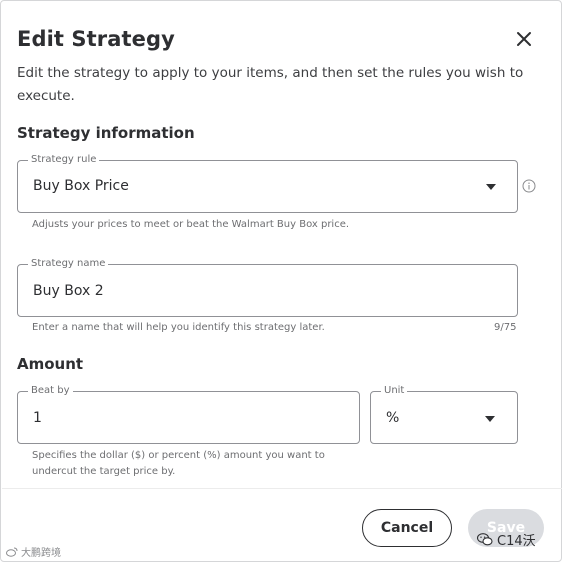 The height and width of the screenshot is (564, 564). Describe the element at coordinates (41, 553) in the screenshot. I see `watermark-left-text: 大鹏跨境` at that location.